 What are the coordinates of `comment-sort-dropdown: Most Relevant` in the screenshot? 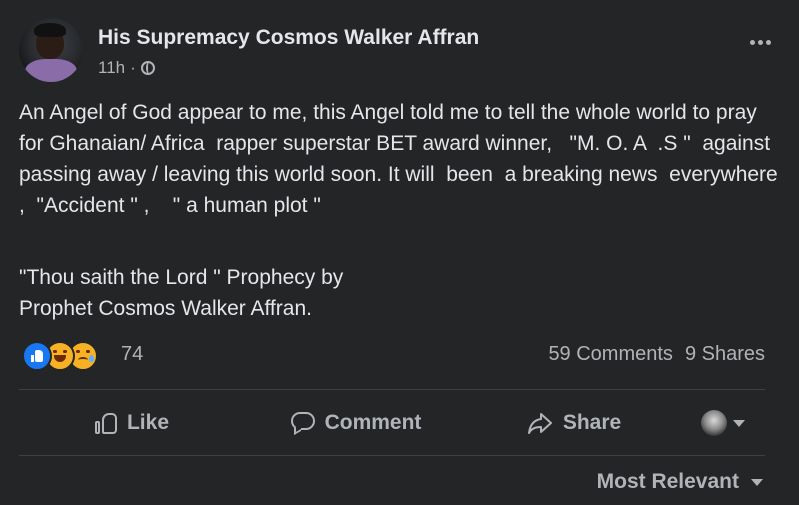 It's located at (680, 482).